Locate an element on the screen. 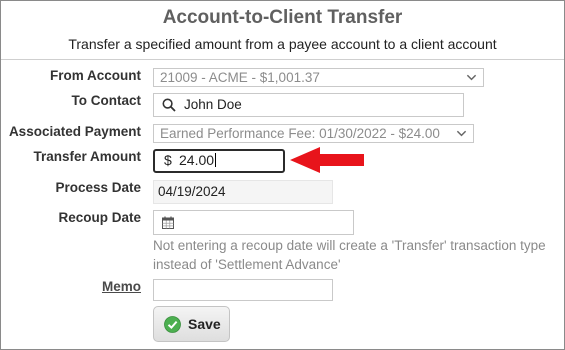 The width and height of the screenshot is (565, 350). check-circle-icon is located at coordinates (172, 324).